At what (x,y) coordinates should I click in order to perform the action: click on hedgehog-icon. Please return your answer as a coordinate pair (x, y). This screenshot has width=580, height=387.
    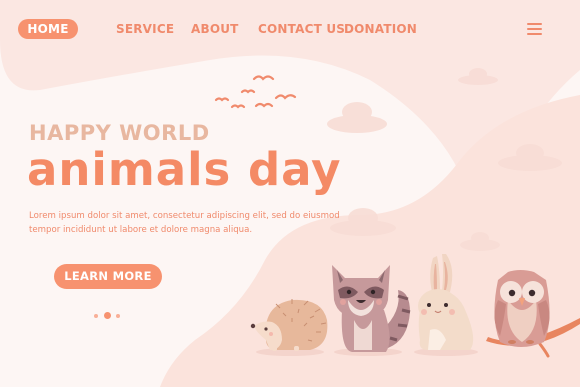
    Looking at the image, I should click on (289, 325).